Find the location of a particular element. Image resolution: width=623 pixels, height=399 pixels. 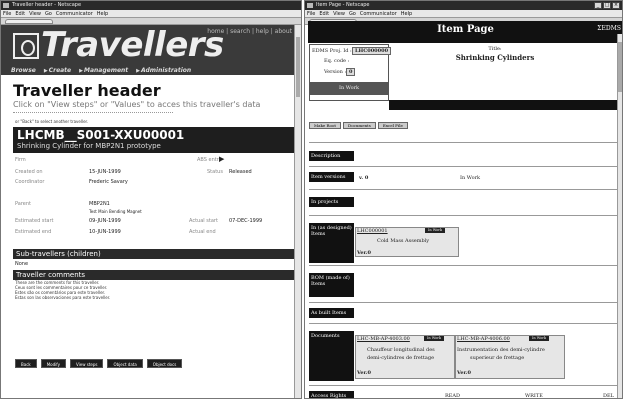

right-scrollbar is located at coordinates (619, 216).